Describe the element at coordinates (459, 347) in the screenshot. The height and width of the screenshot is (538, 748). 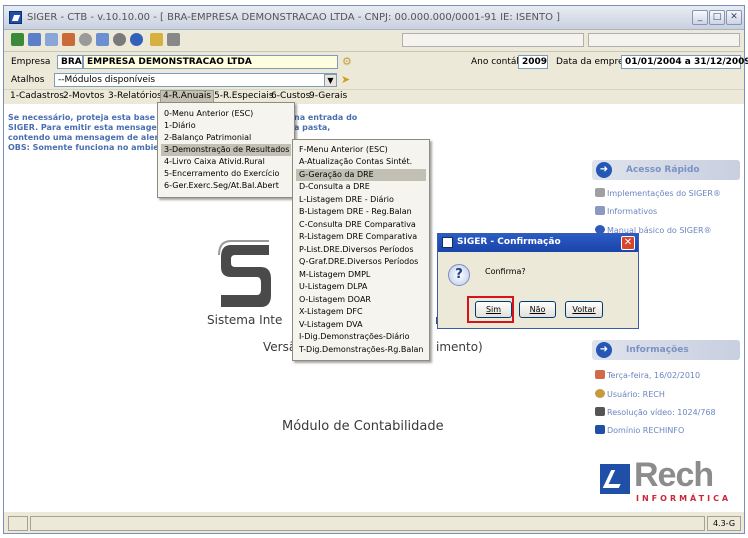
I see `logo-version-text-tail: imento)` at that location.